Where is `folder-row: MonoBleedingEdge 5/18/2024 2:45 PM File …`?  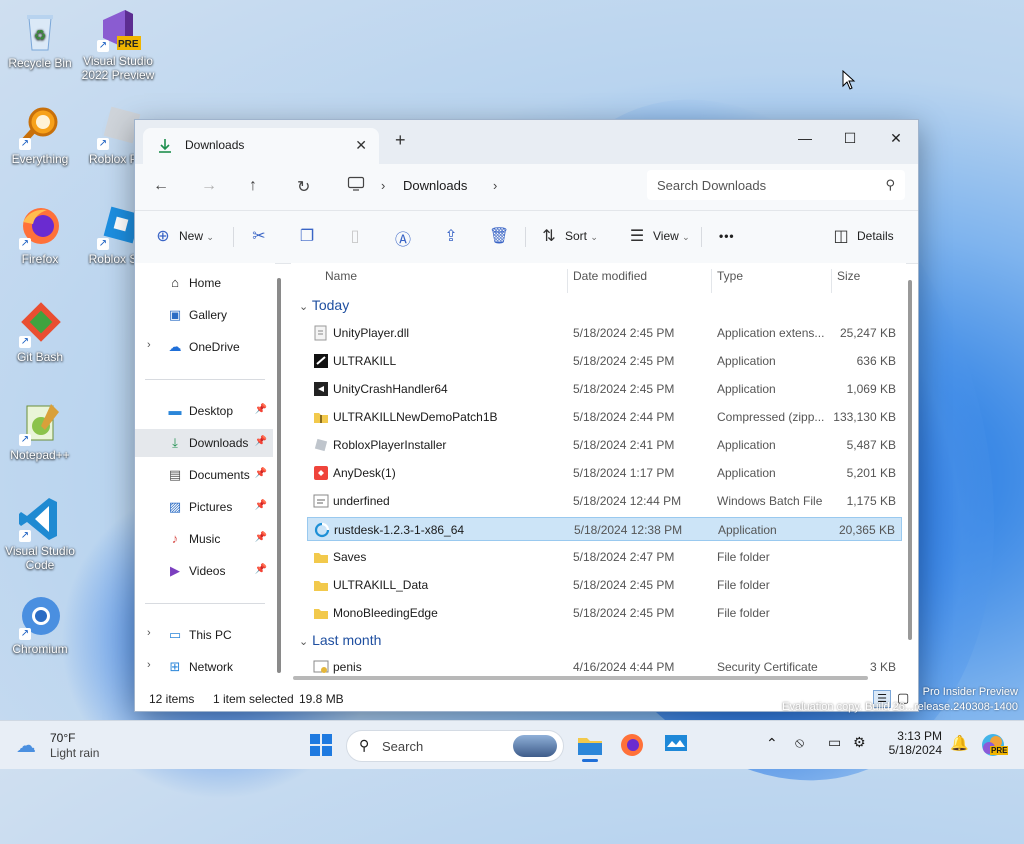
folder-row: MonoBleedingEdge 5/18/2024 2:45 PM File … is located at coordinates (604, 613).